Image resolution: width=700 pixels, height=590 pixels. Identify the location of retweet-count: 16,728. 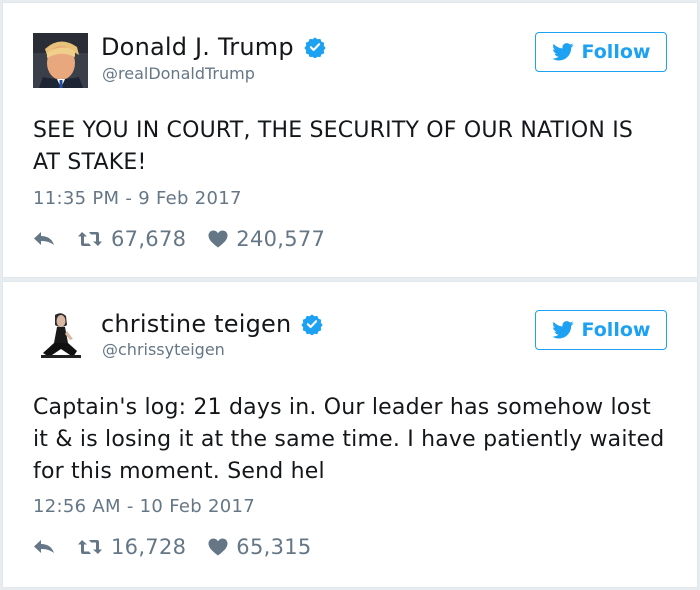
(149, 547).